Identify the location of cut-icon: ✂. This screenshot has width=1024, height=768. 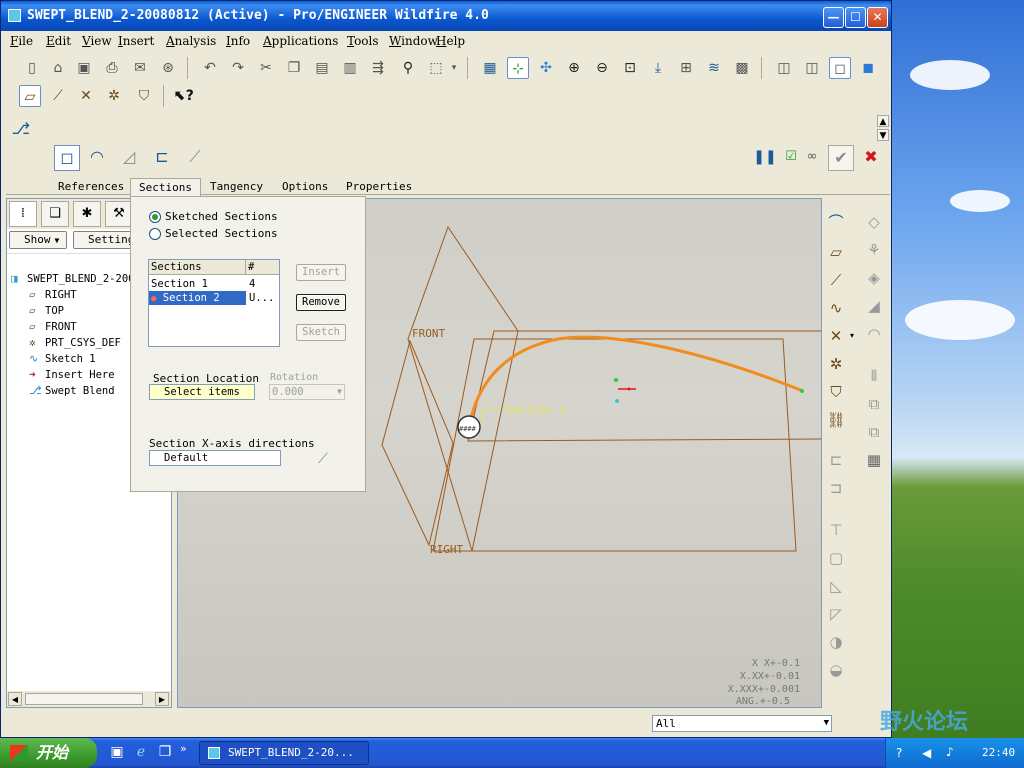
(266, 68).